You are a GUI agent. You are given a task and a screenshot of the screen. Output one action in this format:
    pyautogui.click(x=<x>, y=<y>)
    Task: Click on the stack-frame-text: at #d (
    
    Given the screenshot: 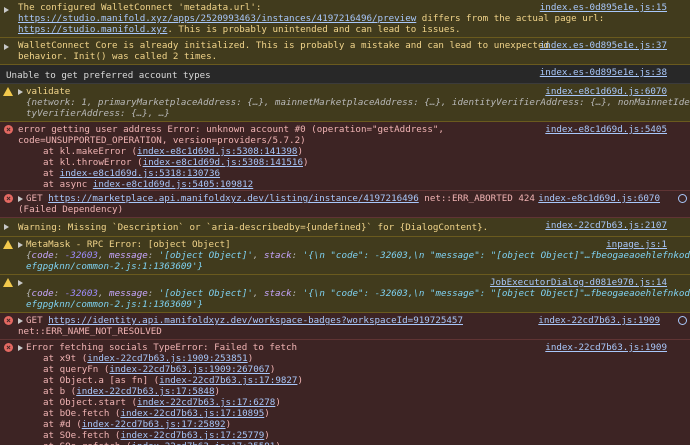 What is the action you would take?
    pyautogui.click(x=62, y=424)
    